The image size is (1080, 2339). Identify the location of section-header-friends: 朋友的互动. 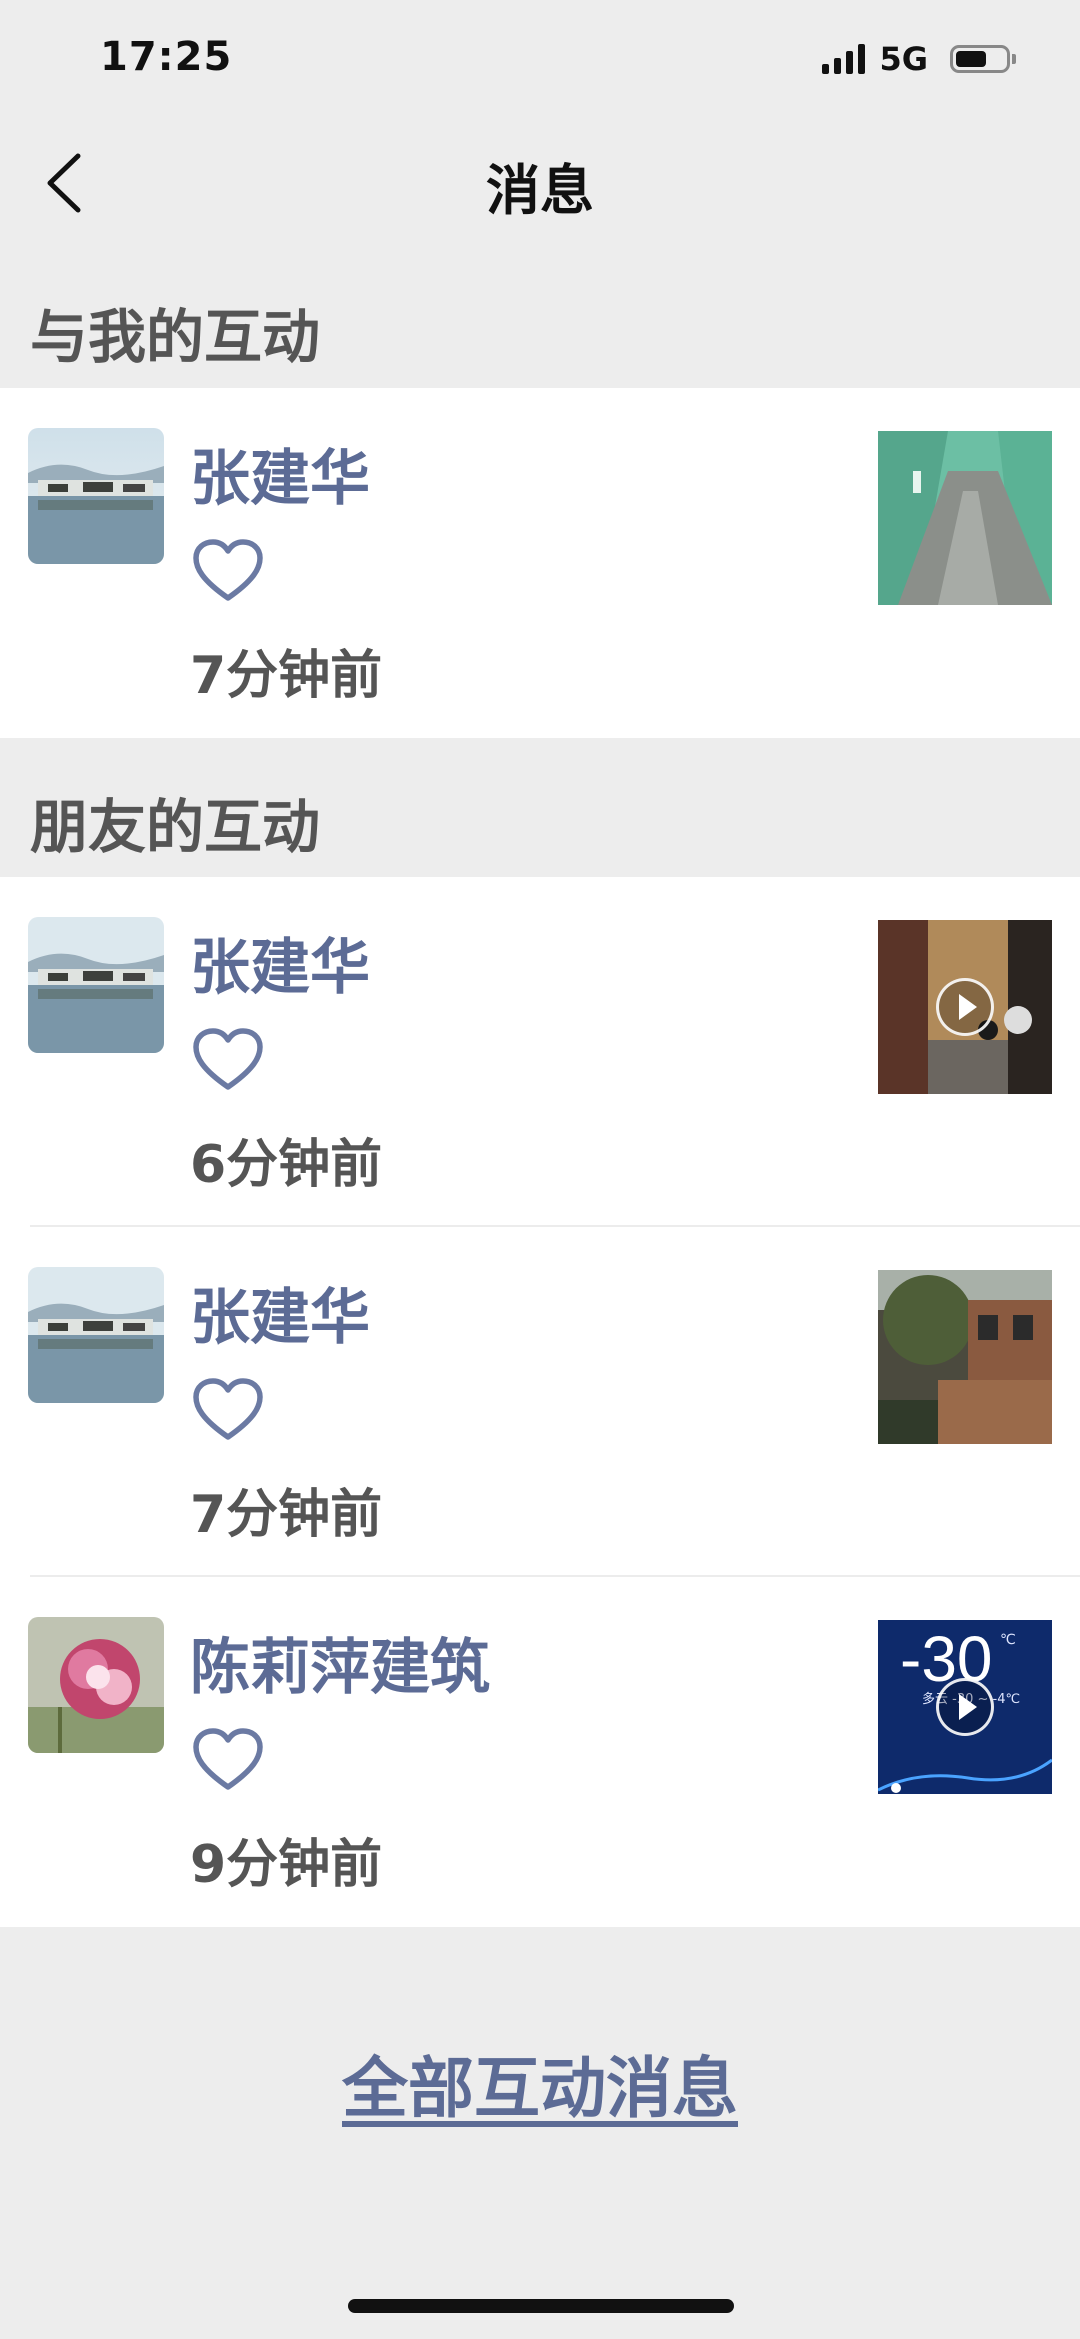
(175, 827).